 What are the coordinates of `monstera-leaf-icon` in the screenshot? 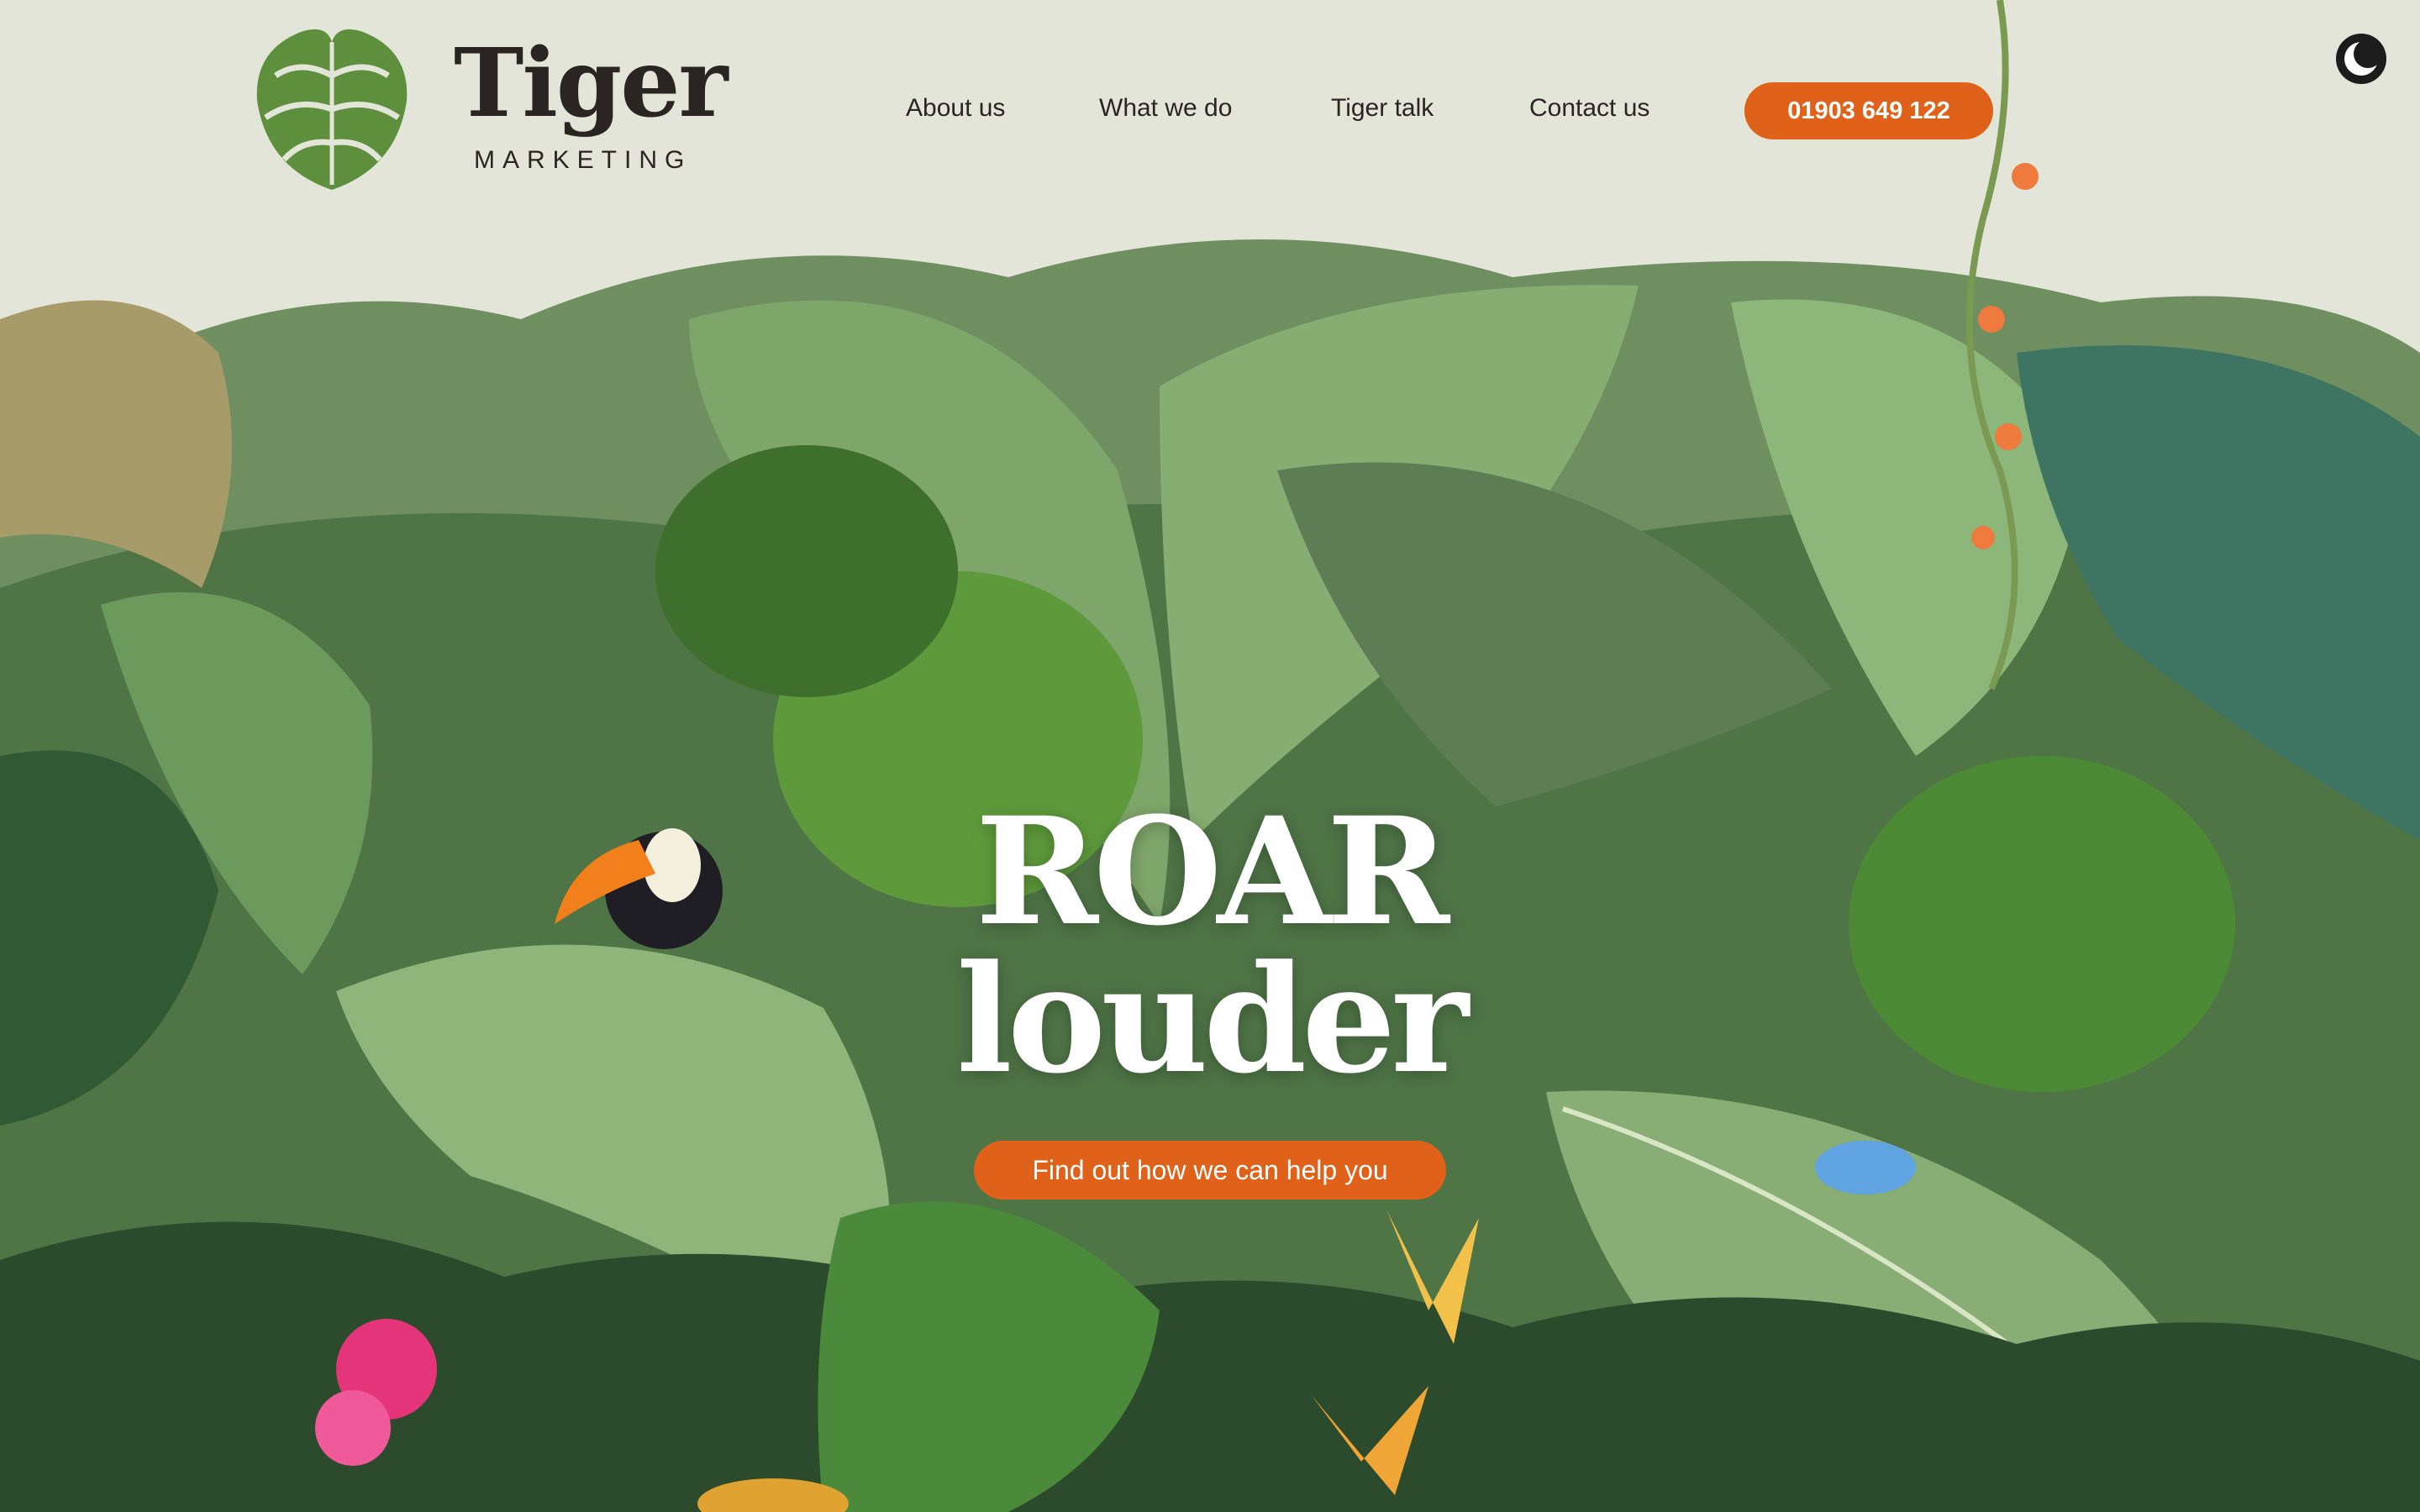 It's located at (331, 109).